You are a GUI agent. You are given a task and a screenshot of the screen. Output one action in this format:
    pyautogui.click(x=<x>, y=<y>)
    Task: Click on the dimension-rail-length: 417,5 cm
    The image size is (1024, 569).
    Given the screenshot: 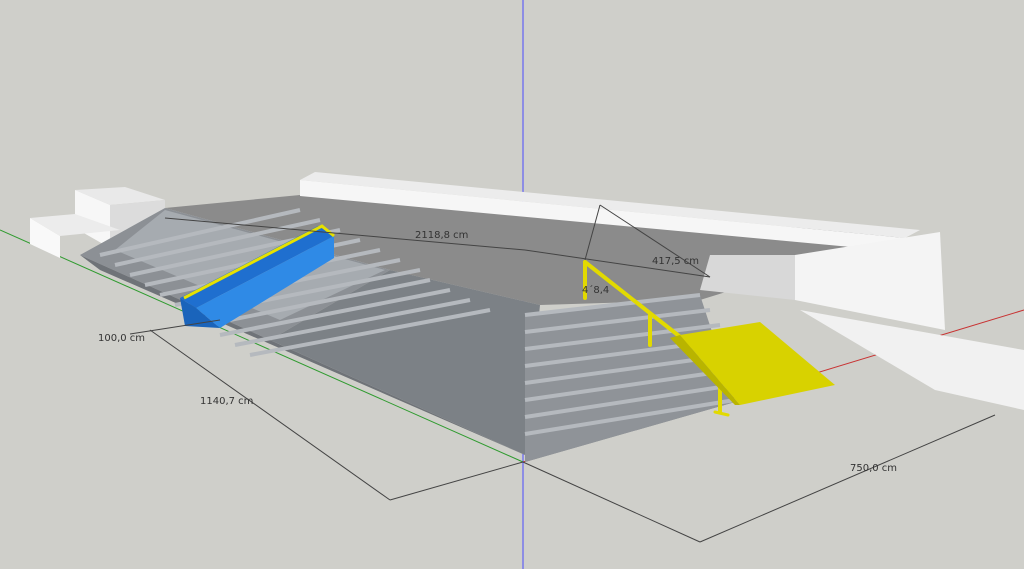 What is the action you would take?
    pyautogui.click(x=675, y=261)
    